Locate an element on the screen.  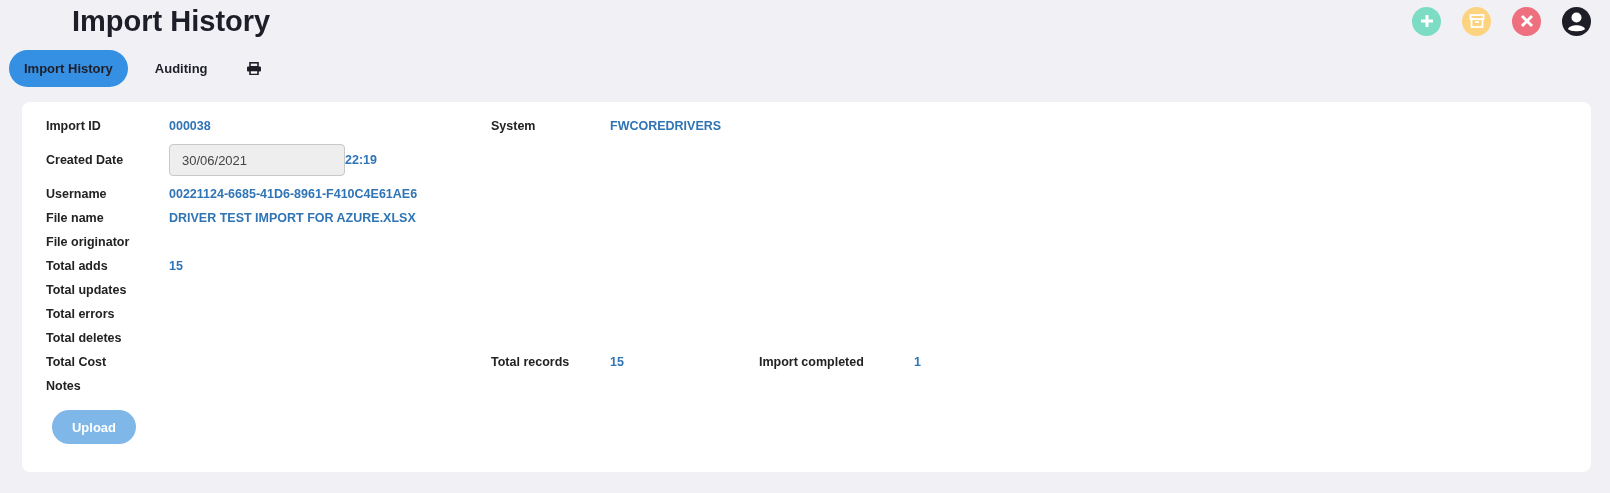
field-label: Import completed is located at coordinates (812, 362).